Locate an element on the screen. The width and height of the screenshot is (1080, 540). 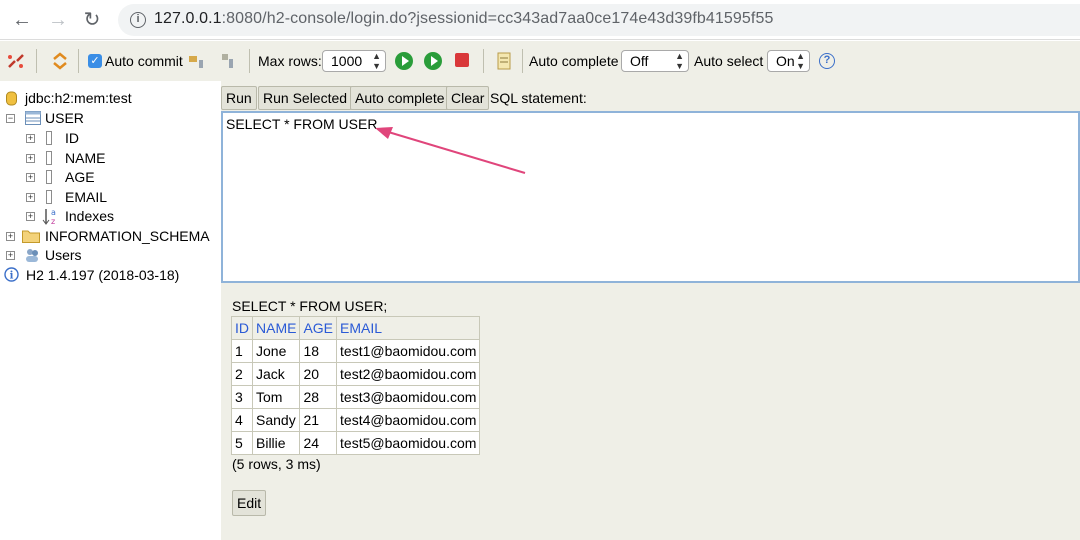
indexes-label: Indexes is located at coordinates (90, 216).